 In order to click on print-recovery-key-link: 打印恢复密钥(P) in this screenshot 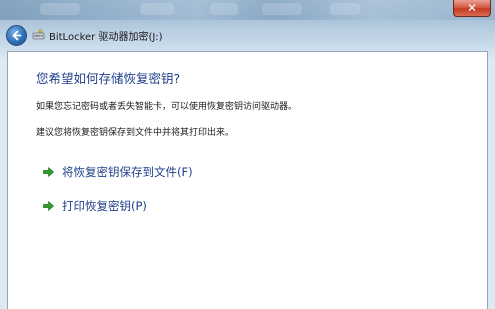, I will do `click(94, 206)`.